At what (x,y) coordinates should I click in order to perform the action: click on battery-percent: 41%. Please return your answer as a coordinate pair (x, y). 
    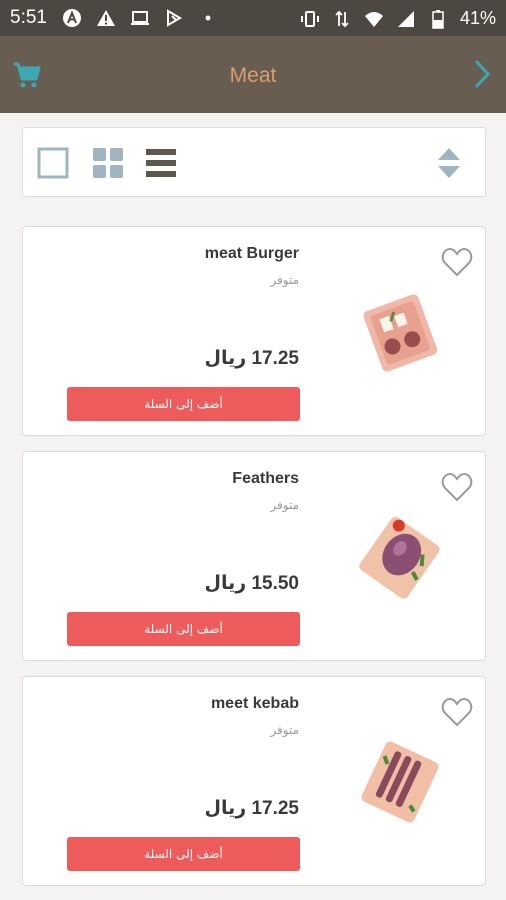
    Looking at the image, I should click on (477, 18).